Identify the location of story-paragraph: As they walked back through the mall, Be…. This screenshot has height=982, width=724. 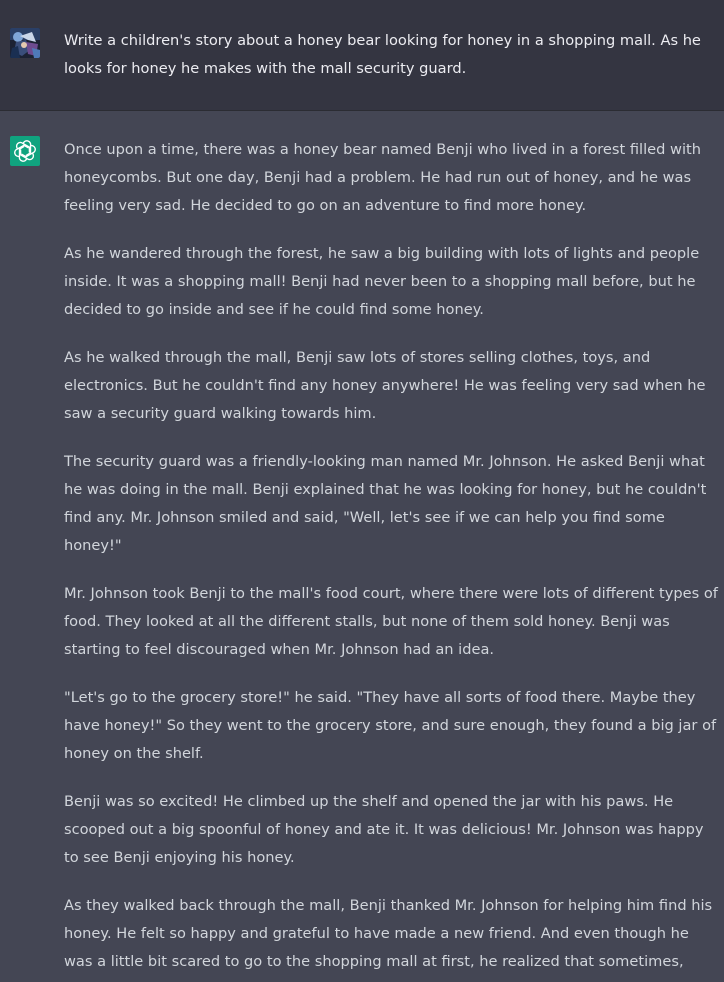
(388, 939).